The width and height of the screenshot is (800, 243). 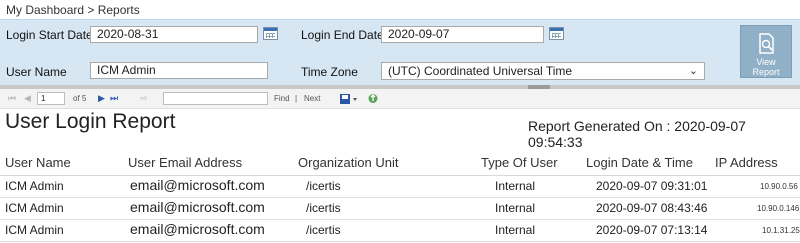 What do you see at coordinates (38, 162) in the screenshot?
I see `column-header-user-name: User Name` at bounding box center [38, 162].